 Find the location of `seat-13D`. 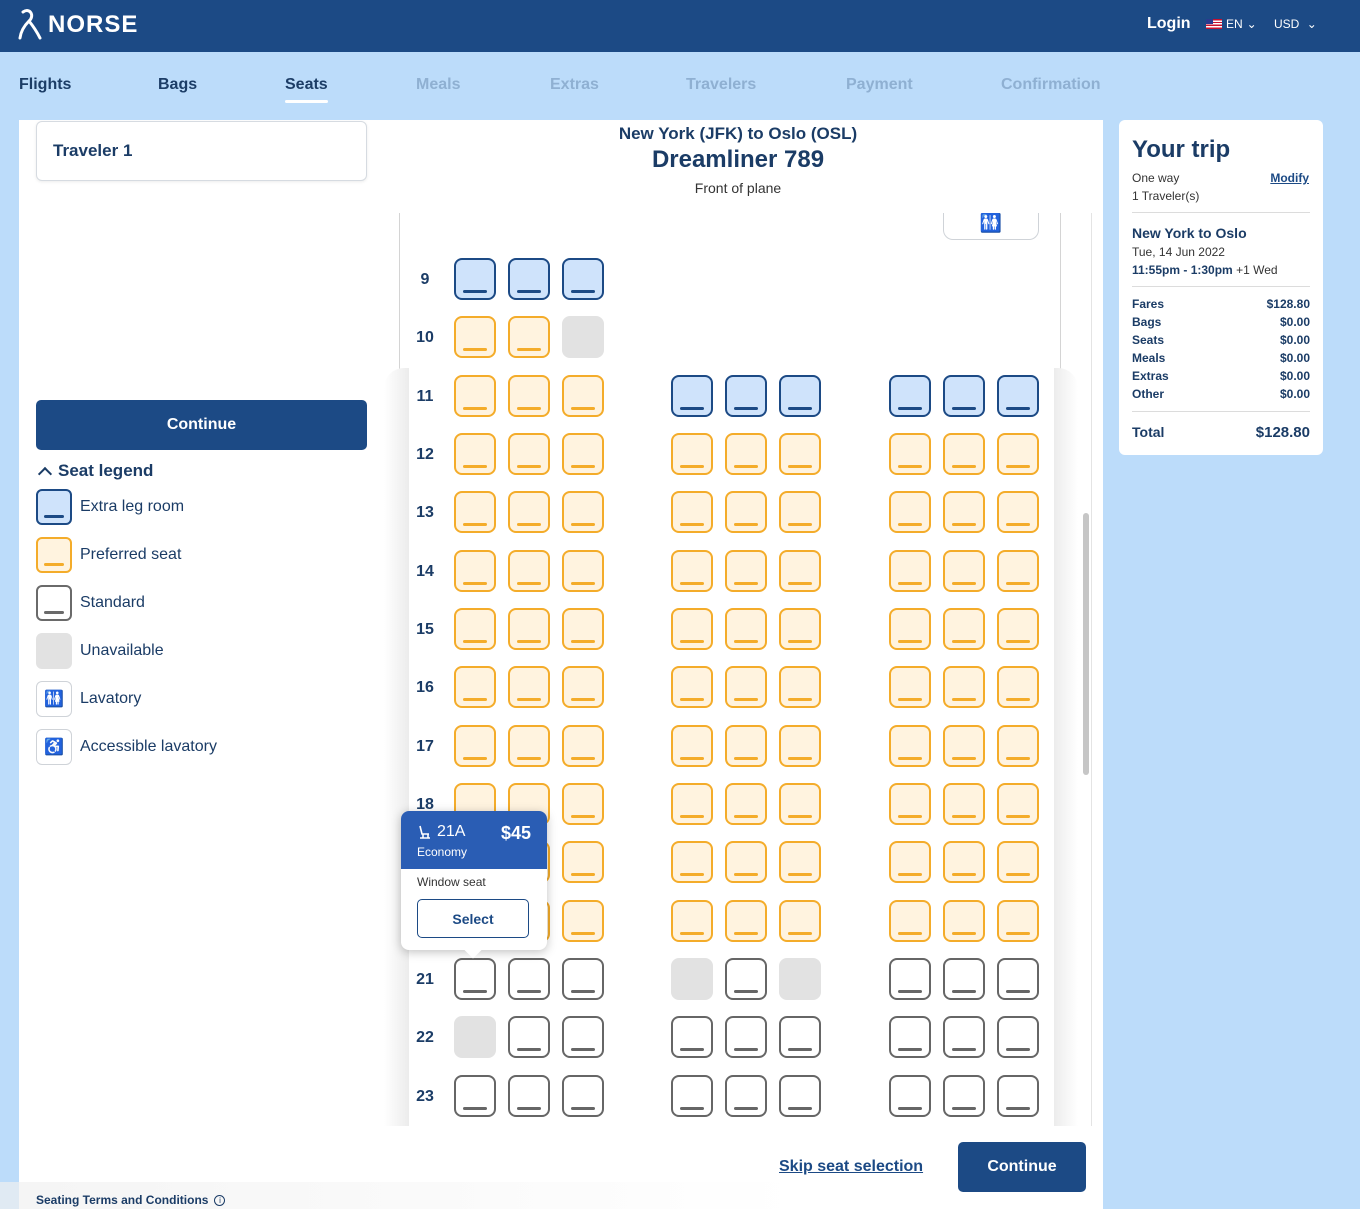

seat-13D is located at coordinates (692, 512).